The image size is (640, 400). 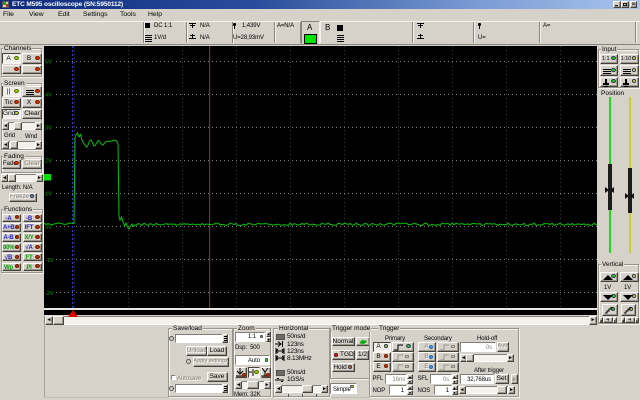 What do you see at coordinates (48, 129) in the screenshot?
I see `svg-text: 3V` at bounding box center [48, 129].